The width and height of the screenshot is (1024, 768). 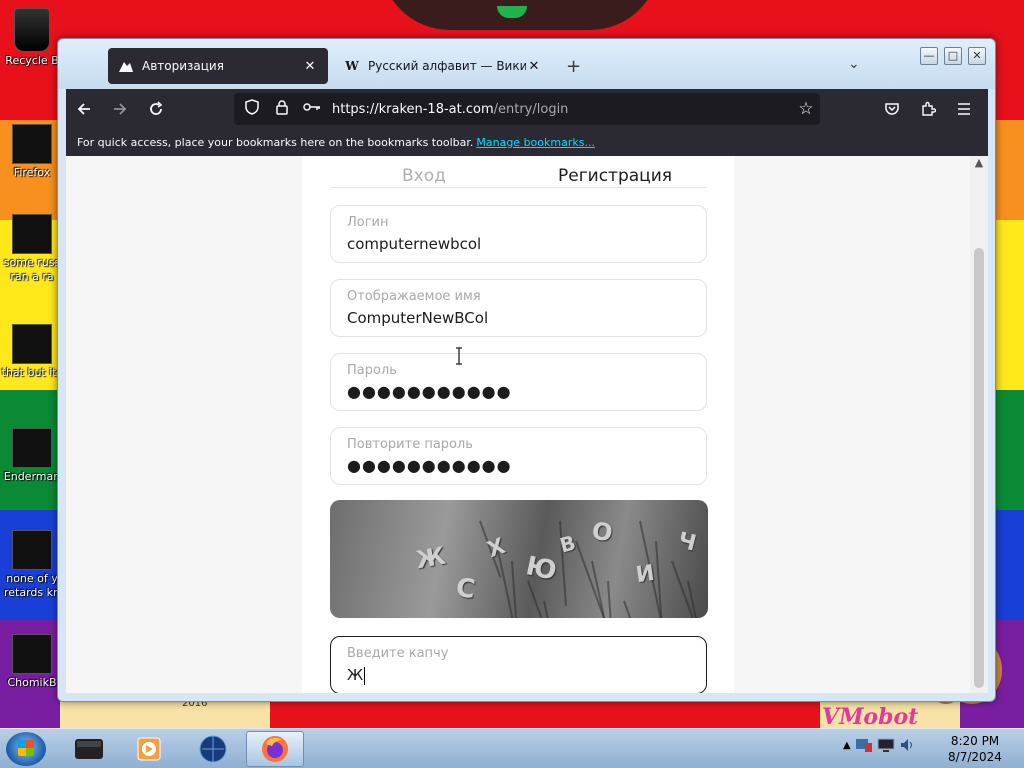 I want to click on site-favicon-icon, so click(x=126, y=66).